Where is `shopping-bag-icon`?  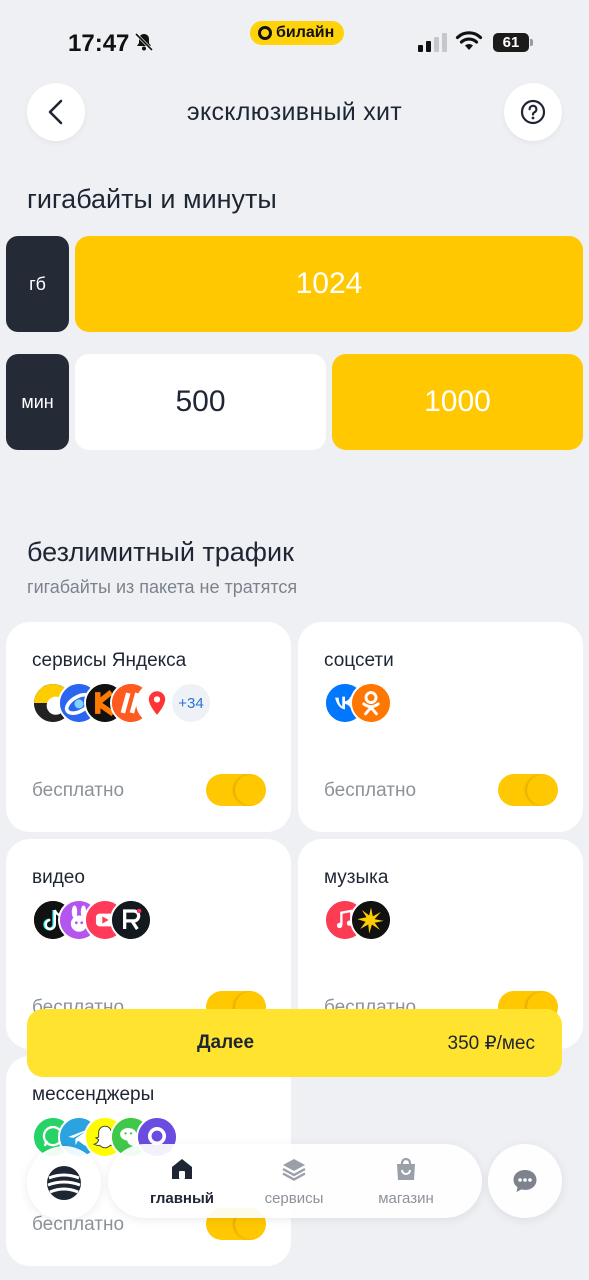 shopping-bag-icon is located at coordinates (406, 1168).